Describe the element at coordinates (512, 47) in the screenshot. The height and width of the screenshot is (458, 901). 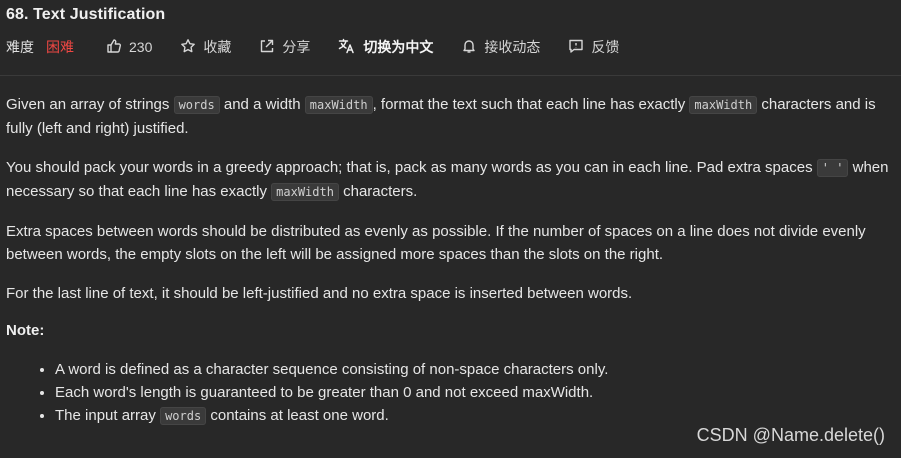
I see `subscribe-label: 接收动态` at that location.